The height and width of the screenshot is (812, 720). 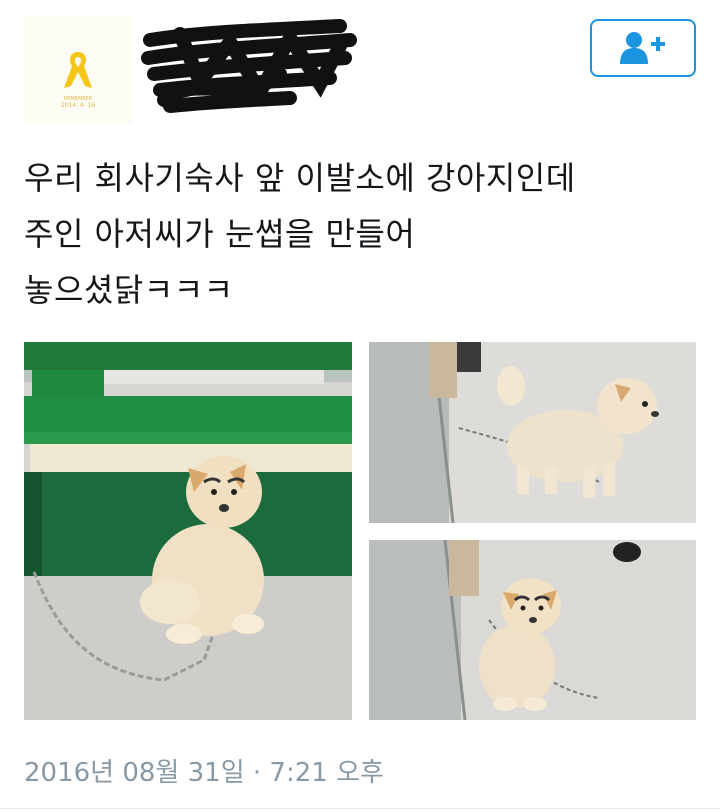 I want to click on avatar: REMEMBER 2014. 4. 16, so click(x=78, y=70).